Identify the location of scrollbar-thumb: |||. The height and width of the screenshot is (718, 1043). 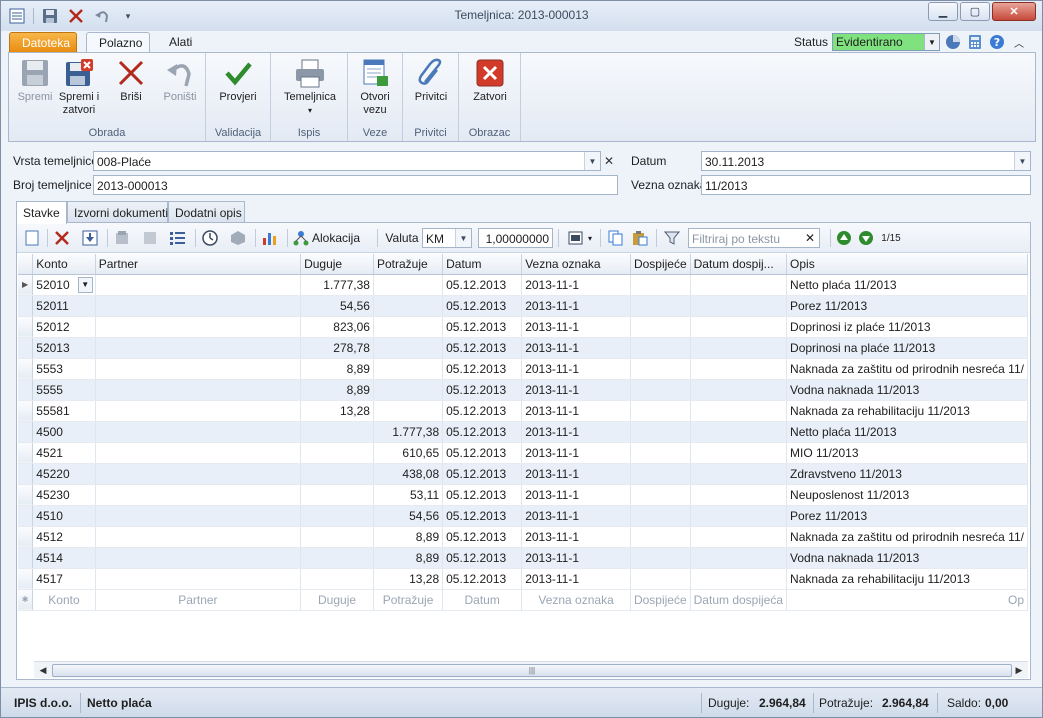
(532, 670).